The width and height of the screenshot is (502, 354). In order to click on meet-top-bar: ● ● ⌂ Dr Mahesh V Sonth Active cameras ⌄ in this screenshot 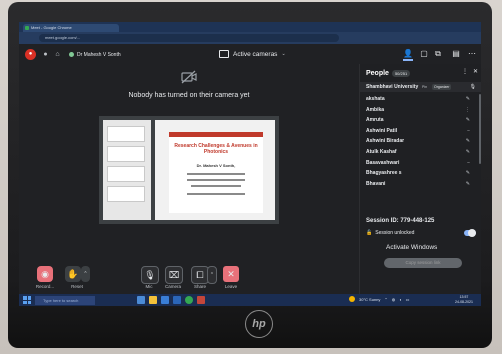, I will do `click(189, 54)`.